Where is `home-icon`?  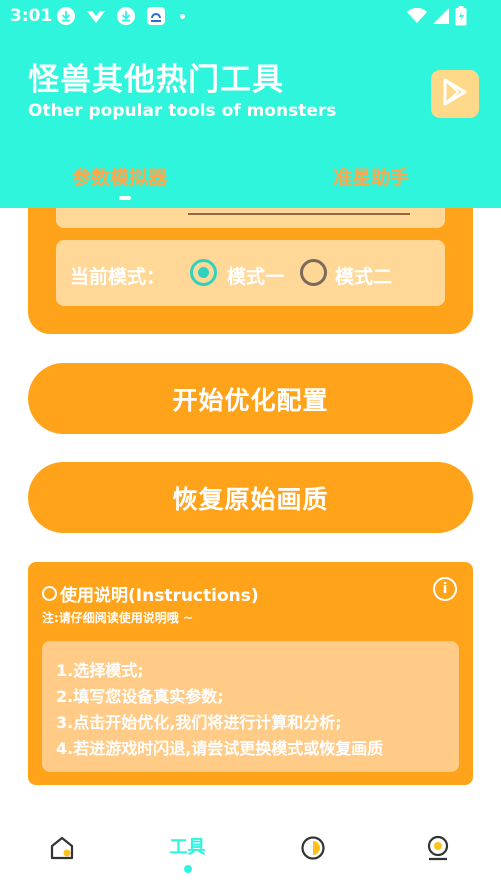 home-icon is located at coordinates (62, 850).